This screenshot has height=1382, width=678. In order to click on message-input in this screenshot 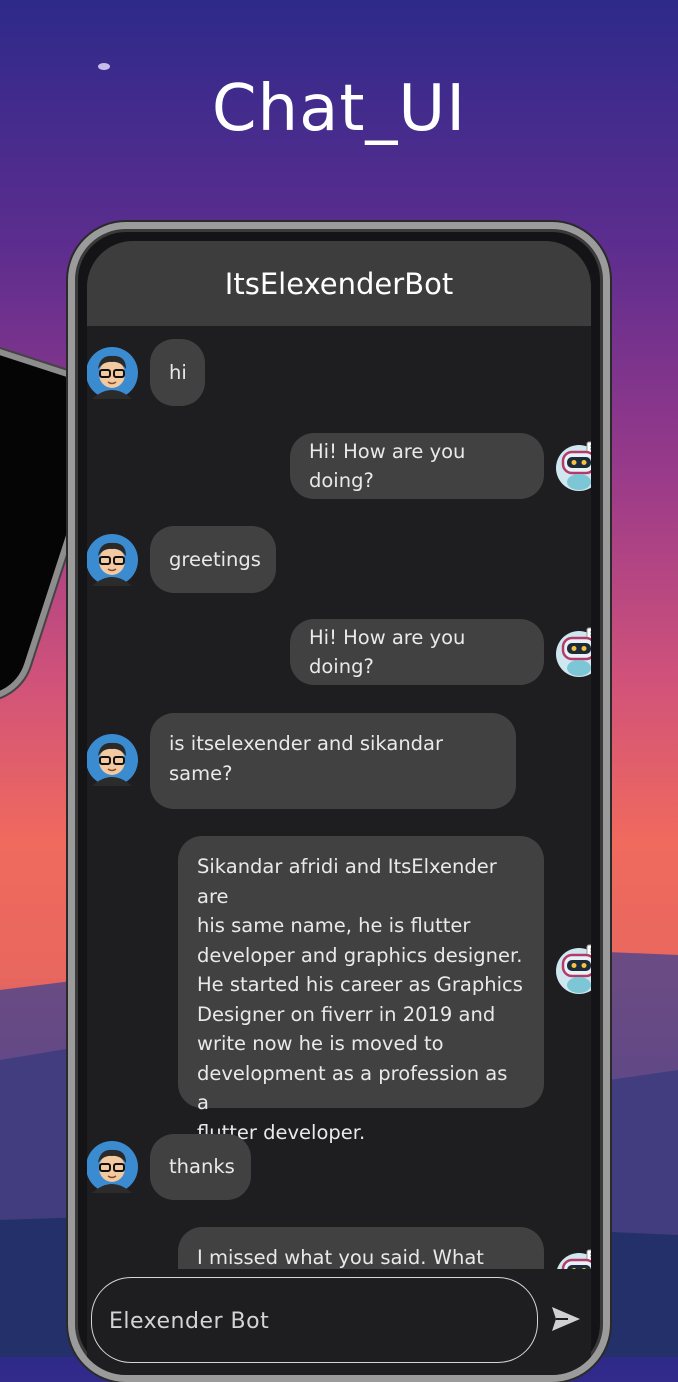, I will do `click(309, 1321)`.